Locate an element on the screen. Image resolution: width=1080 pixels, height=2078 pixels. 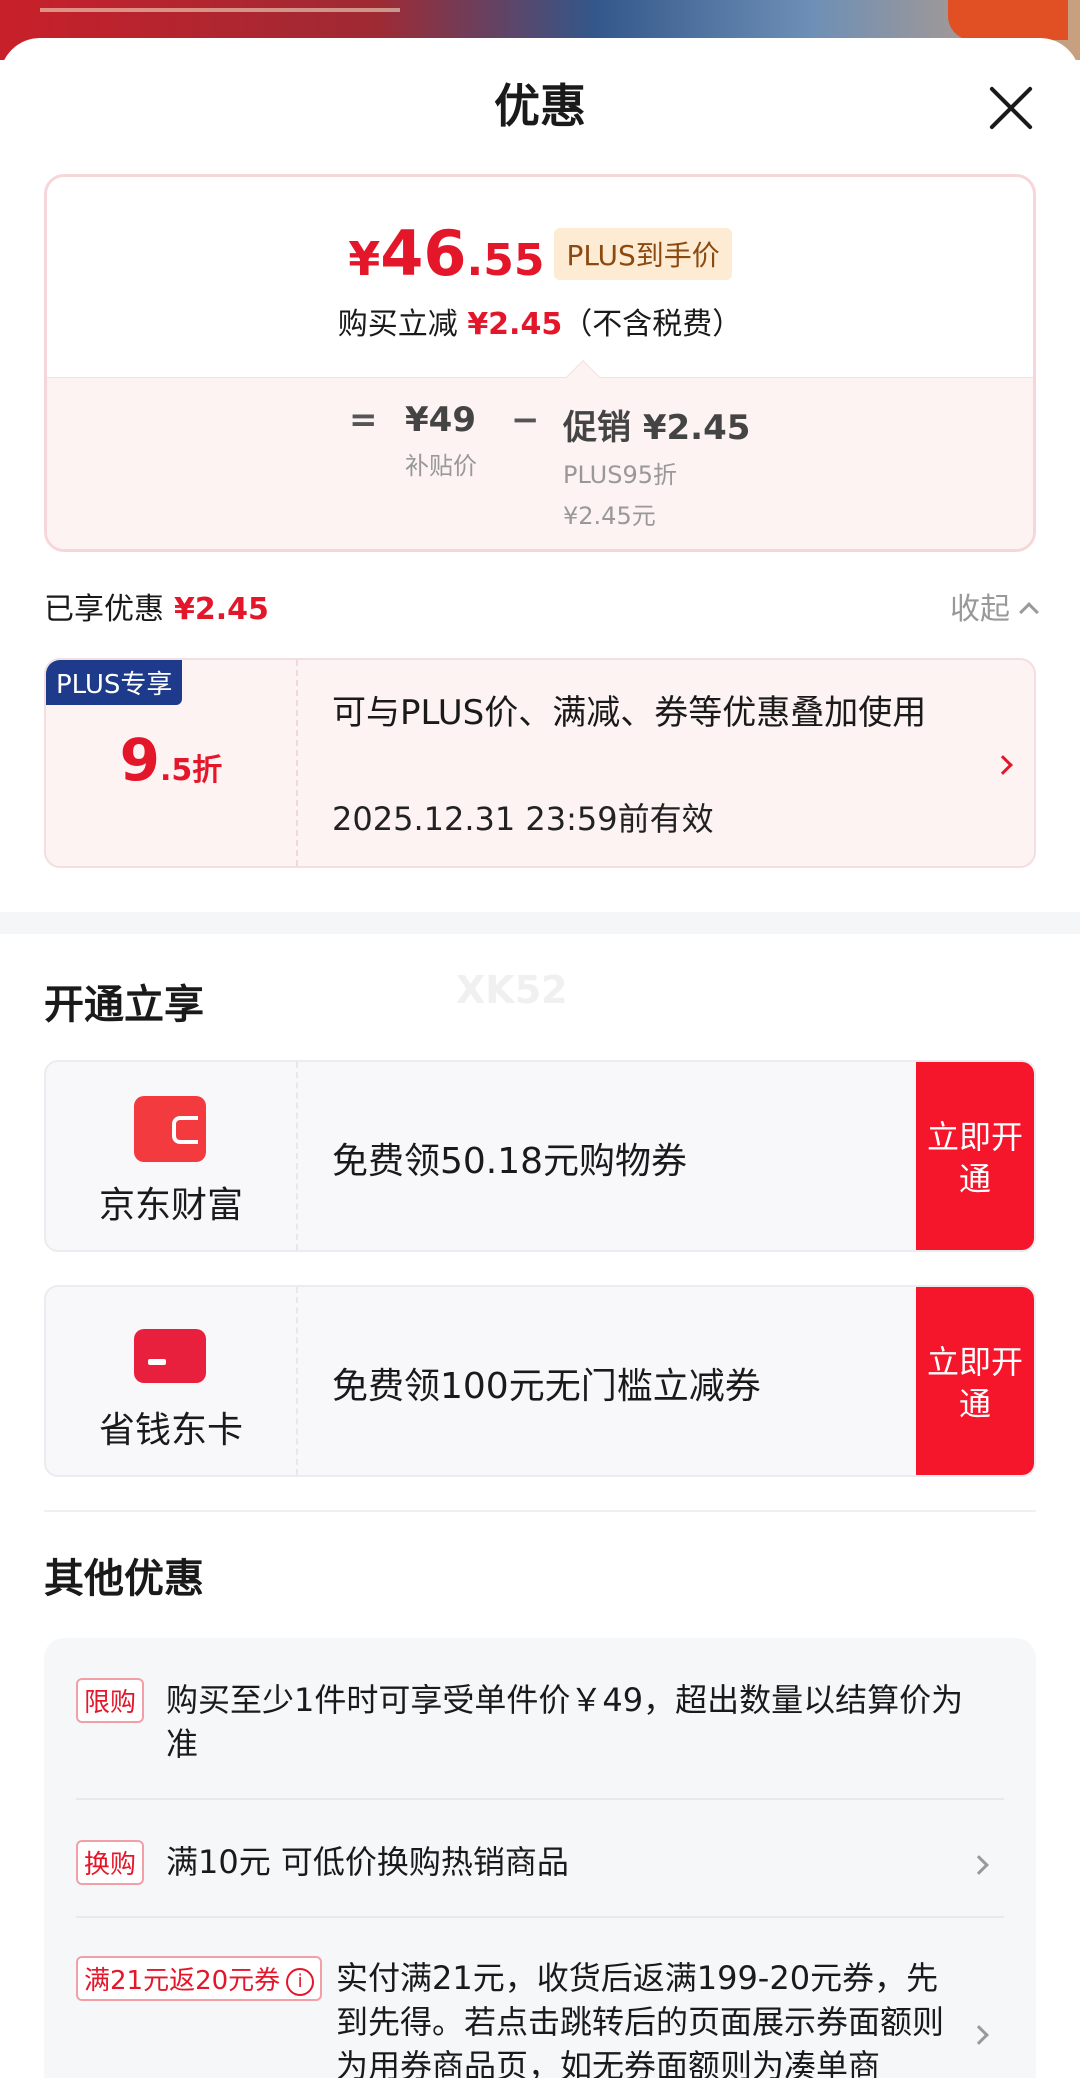
offer-brand-panel: 京东财富 is located at coordinates (172, 1156).